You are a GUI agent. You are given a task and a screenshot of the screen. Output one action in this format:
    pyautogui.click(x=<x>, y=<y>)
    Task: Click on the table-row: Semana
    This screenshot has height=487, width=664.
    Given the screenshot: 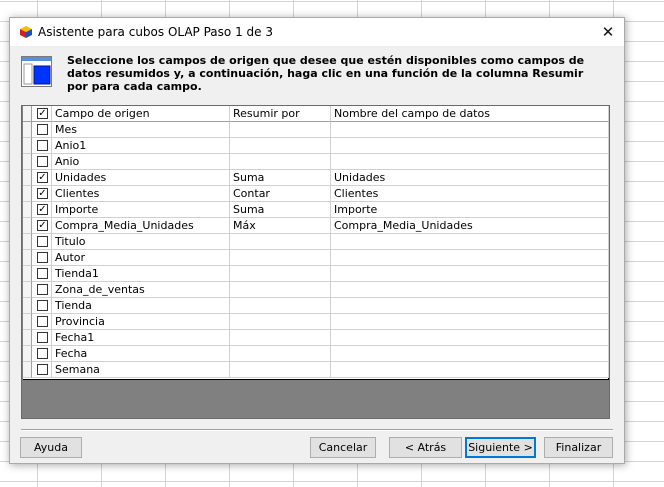 What is the action you would take?
    pyautogui.click(x=316, y=370)
    